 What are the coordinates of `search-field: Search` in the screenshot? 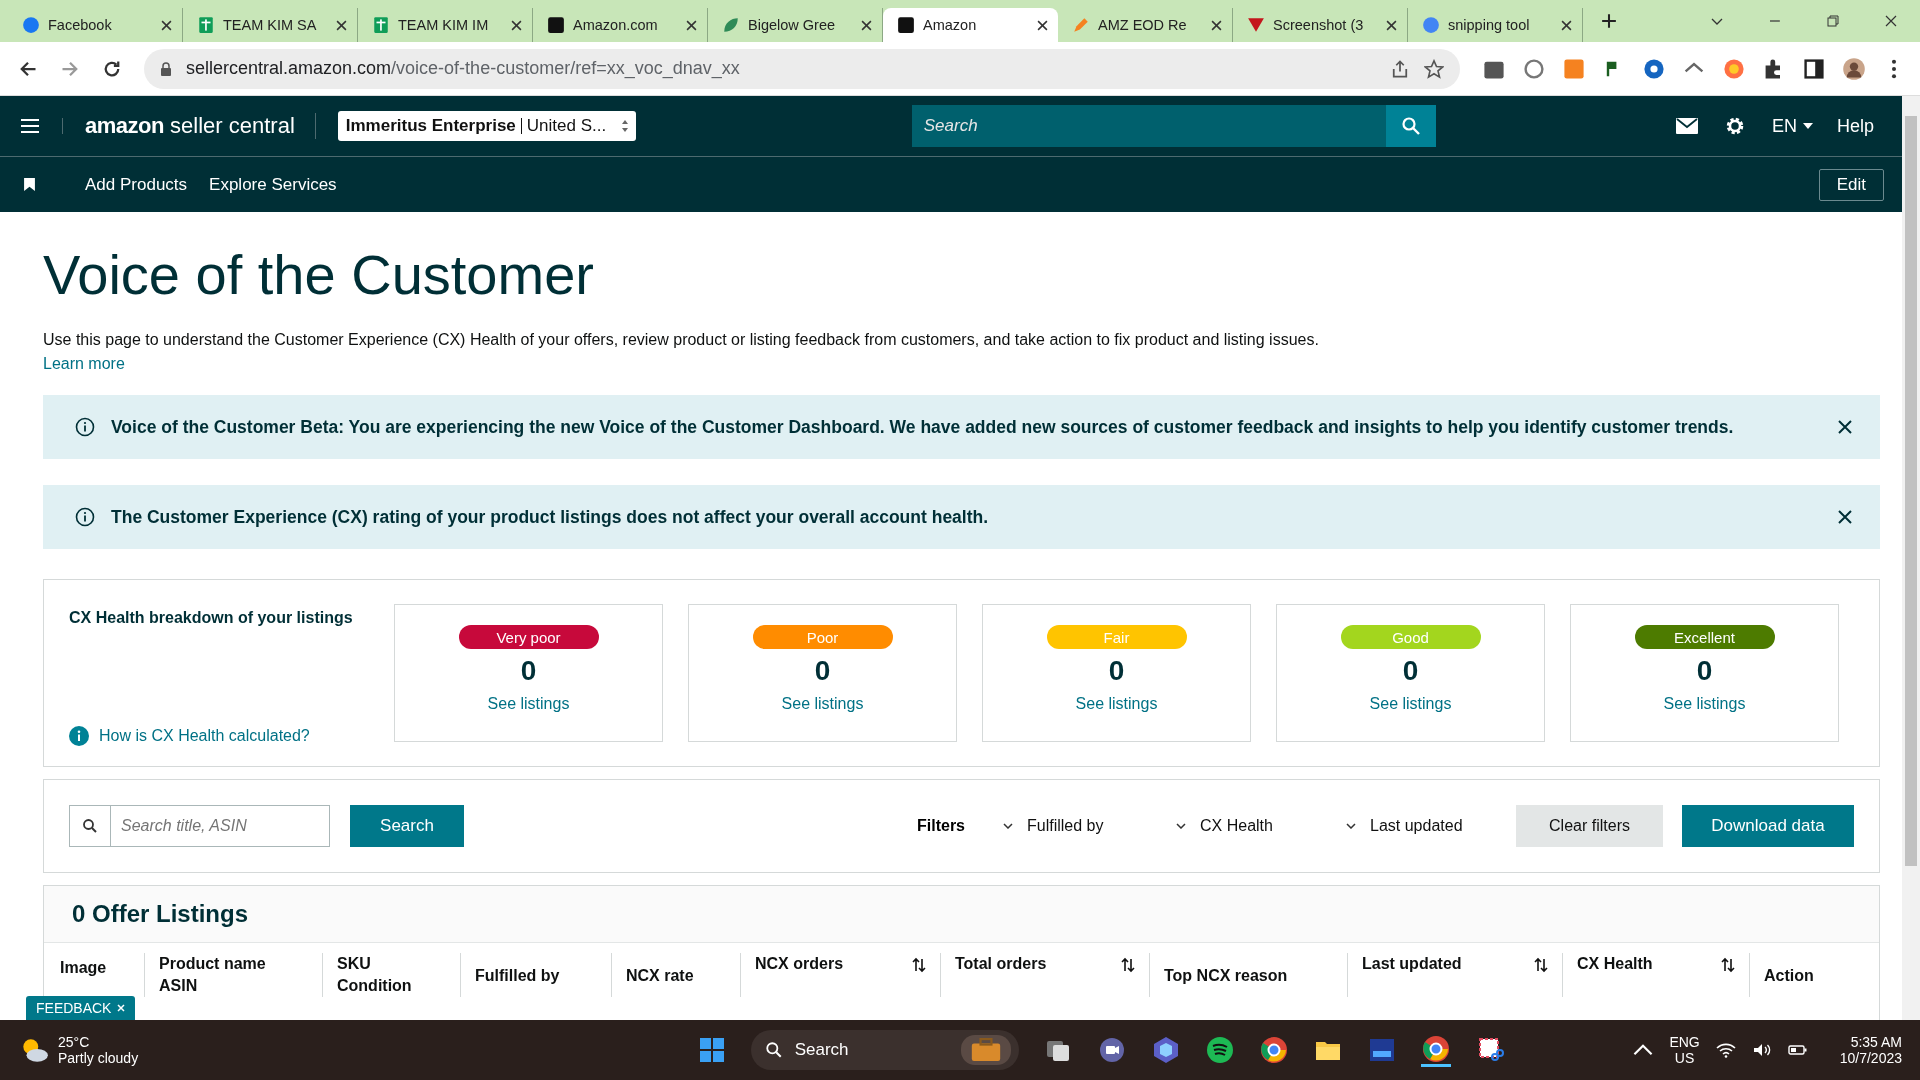 It's located at (1148, 126).